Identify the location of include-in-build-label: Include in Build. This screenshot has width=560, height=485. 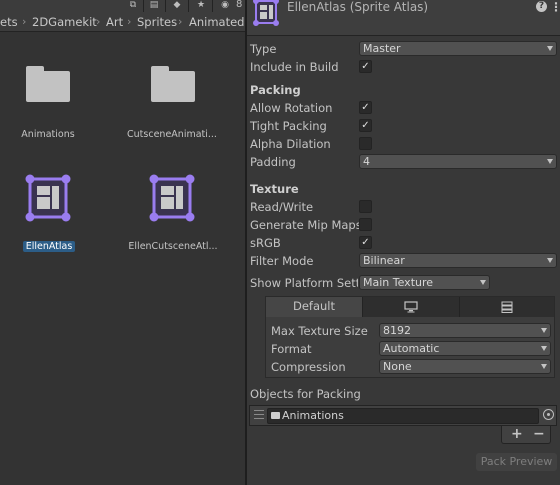
(294, 67).